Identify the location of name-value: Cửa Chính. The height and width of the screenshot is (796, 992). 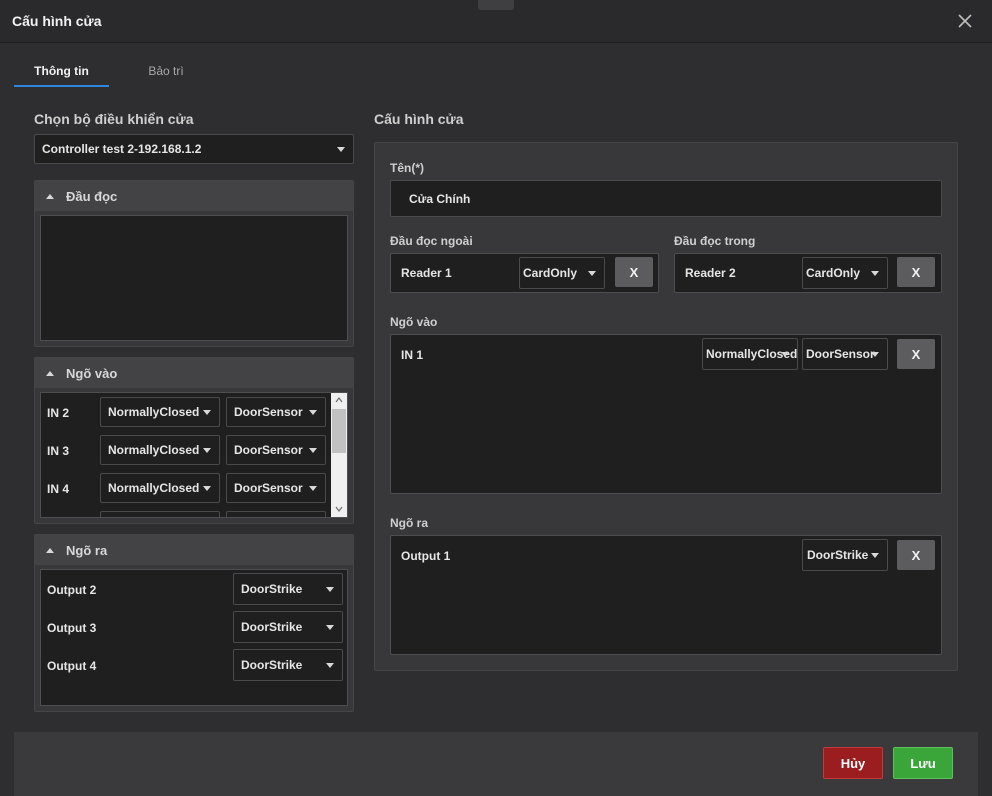
(440, 198).